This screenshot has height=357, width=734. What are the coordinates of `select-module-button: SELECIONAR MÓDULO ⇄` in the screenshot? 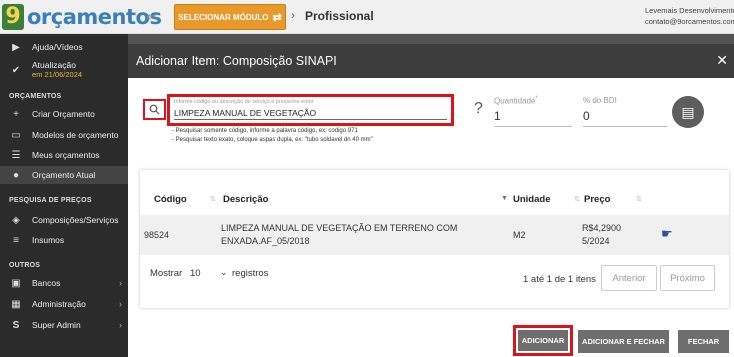 It's located at (230, 17).